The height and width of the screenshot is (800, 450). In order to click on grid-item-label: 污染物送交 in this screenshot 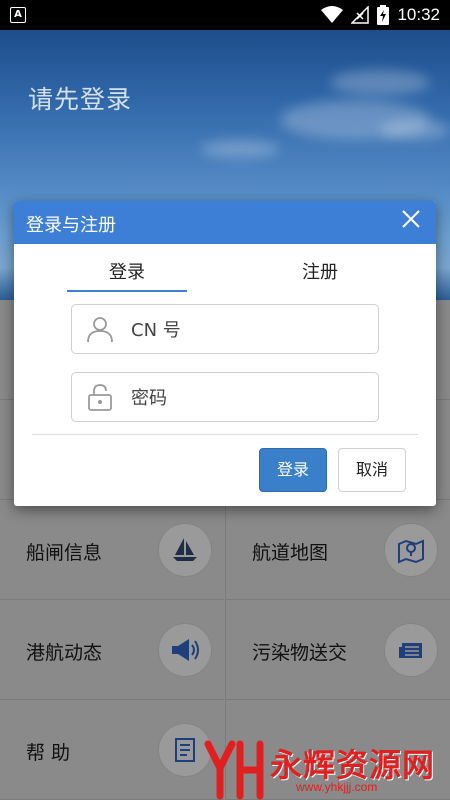, I will do `click(300, 653)`.